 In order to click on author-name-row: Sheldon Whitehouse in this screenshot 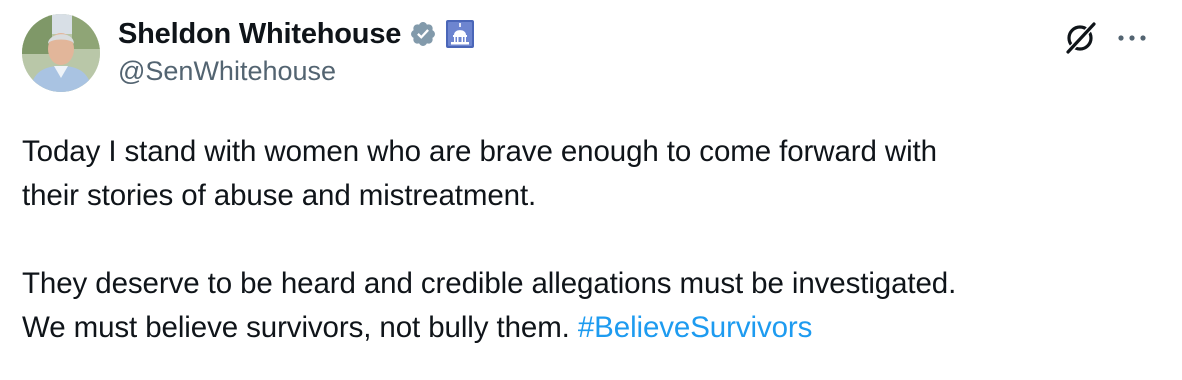, I will do `click(296, 34)`.